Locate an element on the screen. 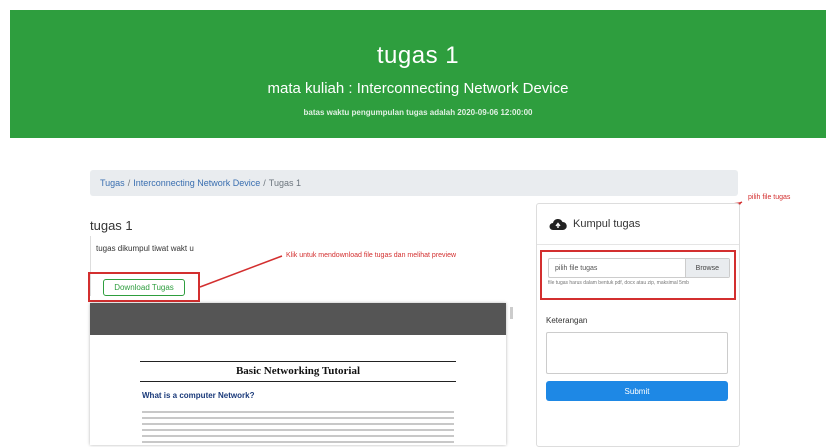  preview-toolbar is located at coordinates (298, 319).